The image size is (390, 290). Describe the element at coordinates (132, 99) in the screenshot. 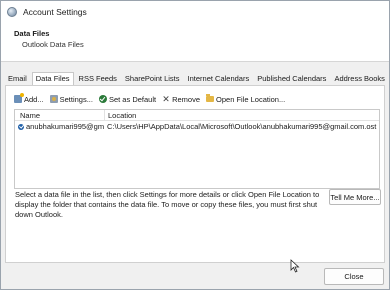

I see `set-default-label: Set as Default` at that location.